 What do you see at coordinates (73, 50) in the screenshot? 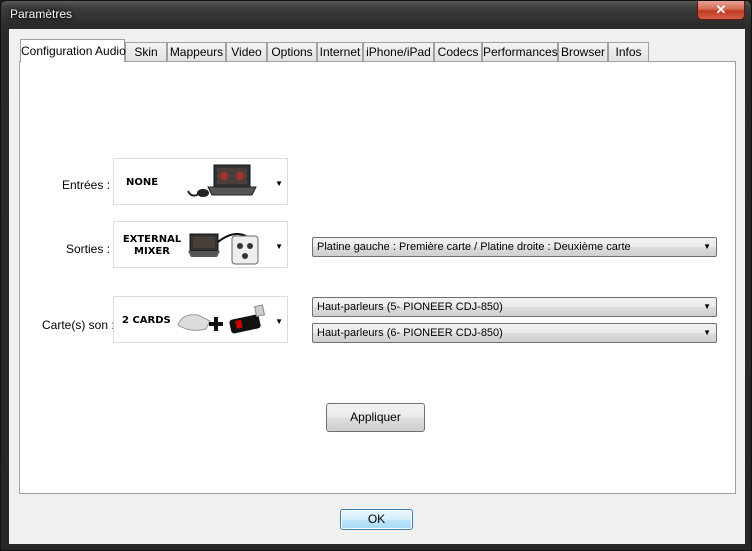
I see `tab-configuration-audio: Configuration Audio` at bounding box center [73, 50].